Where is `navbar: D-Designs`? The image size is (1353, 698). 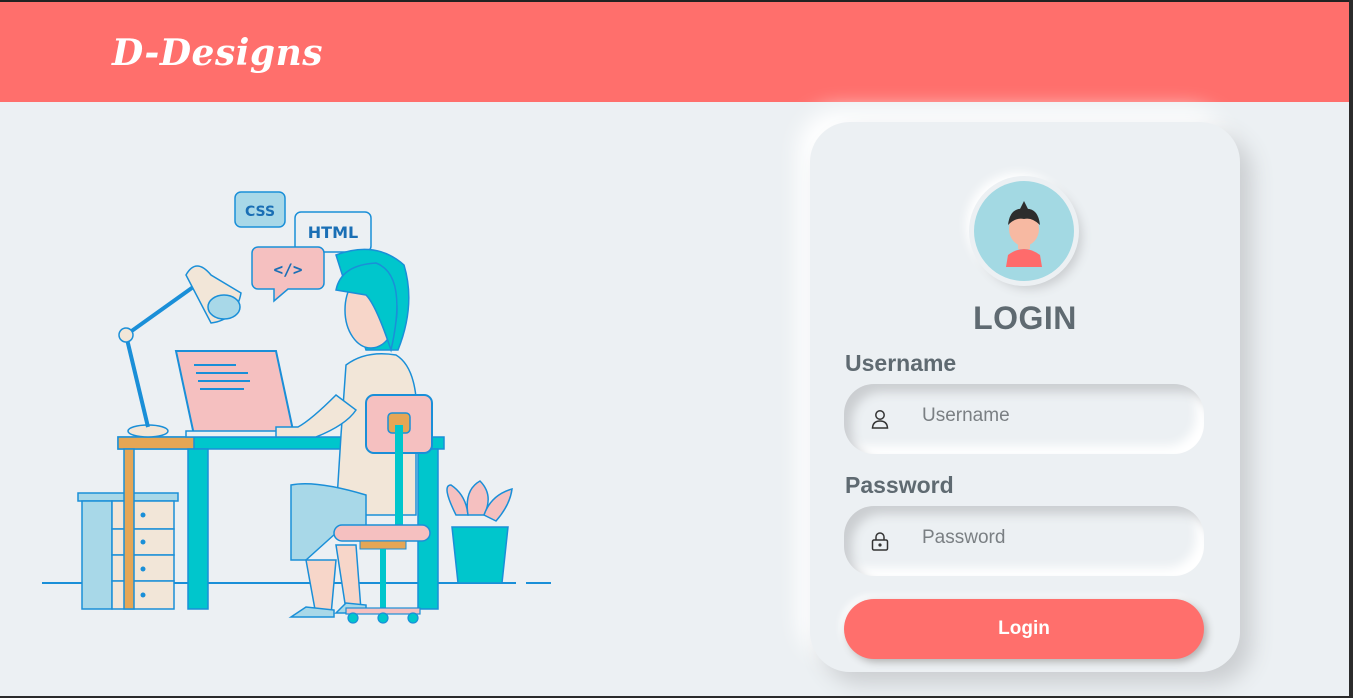 navbar: D-Designs is located at coordinates (674, 52).